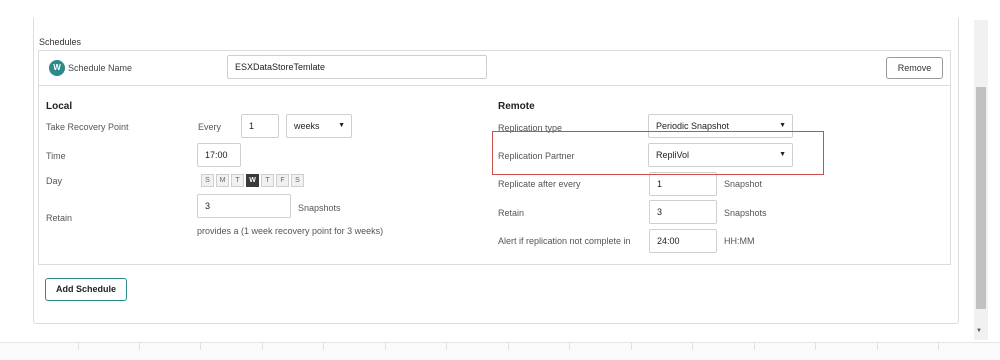  What do you see at coordinates (357, 67) in the screenshot?
I see `schedule-name-input: ESXDataStoreTemlate` at bounding box center [357, 67].